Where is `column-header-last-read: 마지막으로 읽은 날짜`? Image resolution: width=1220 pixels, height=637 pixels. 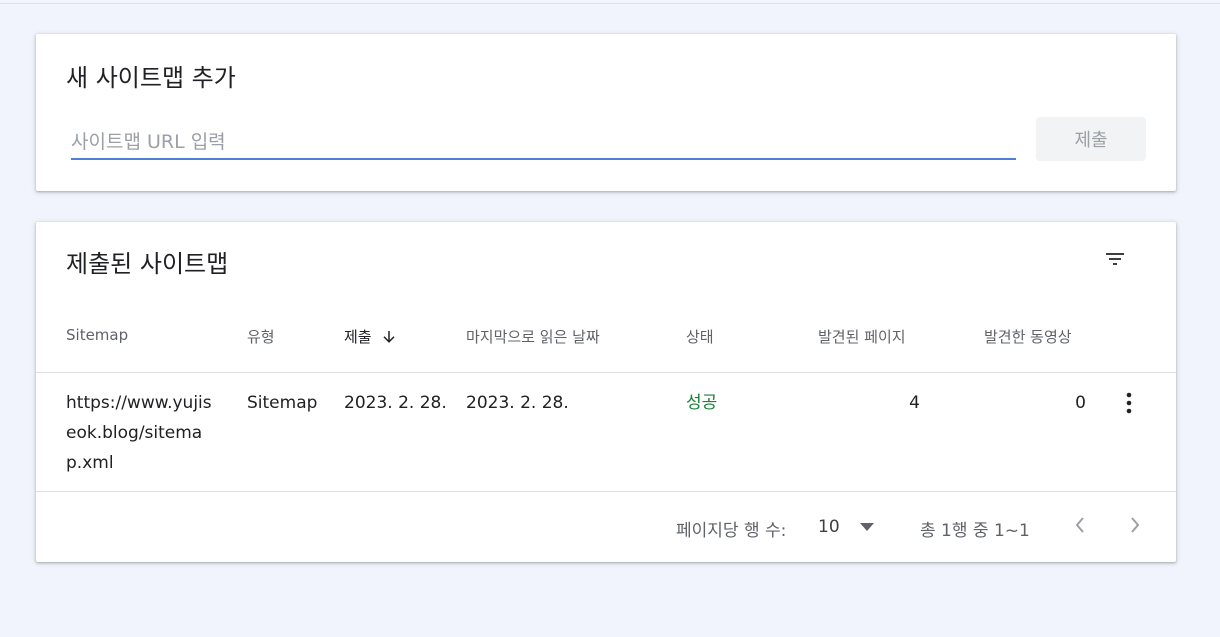 column-header-last-read: 마지막으로 읽은 날짜 is located at coordinates (533, 336).